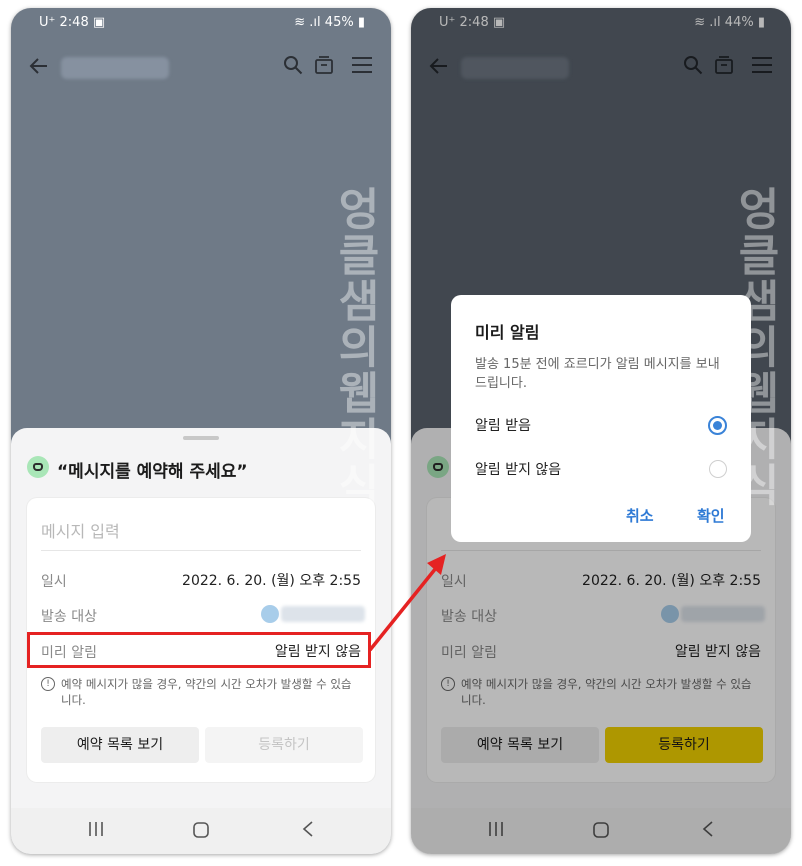 This screenshot has width=802, height=866. I want to click on red-arrow, so click(407, 603).